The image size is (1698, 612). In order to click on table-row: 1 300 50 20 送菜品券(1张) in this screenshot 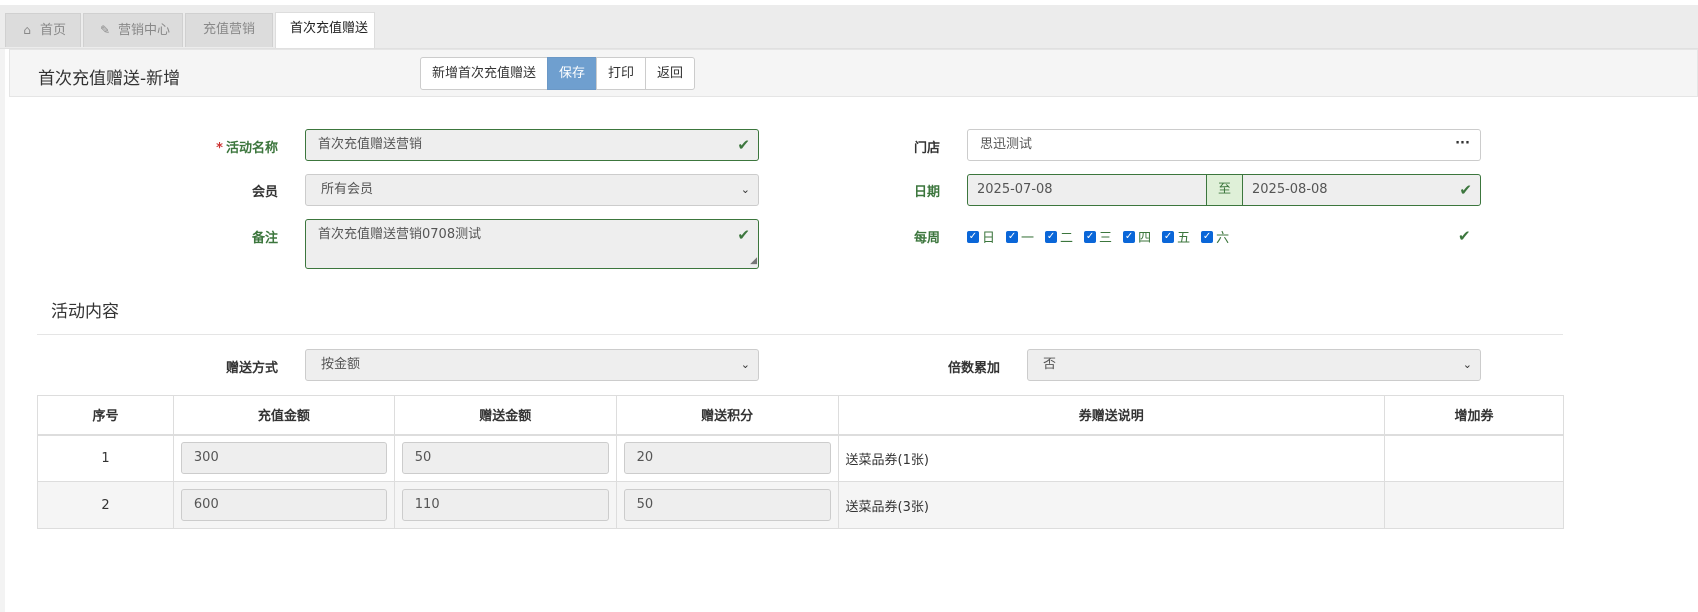, I will do `click(800, 458)`.